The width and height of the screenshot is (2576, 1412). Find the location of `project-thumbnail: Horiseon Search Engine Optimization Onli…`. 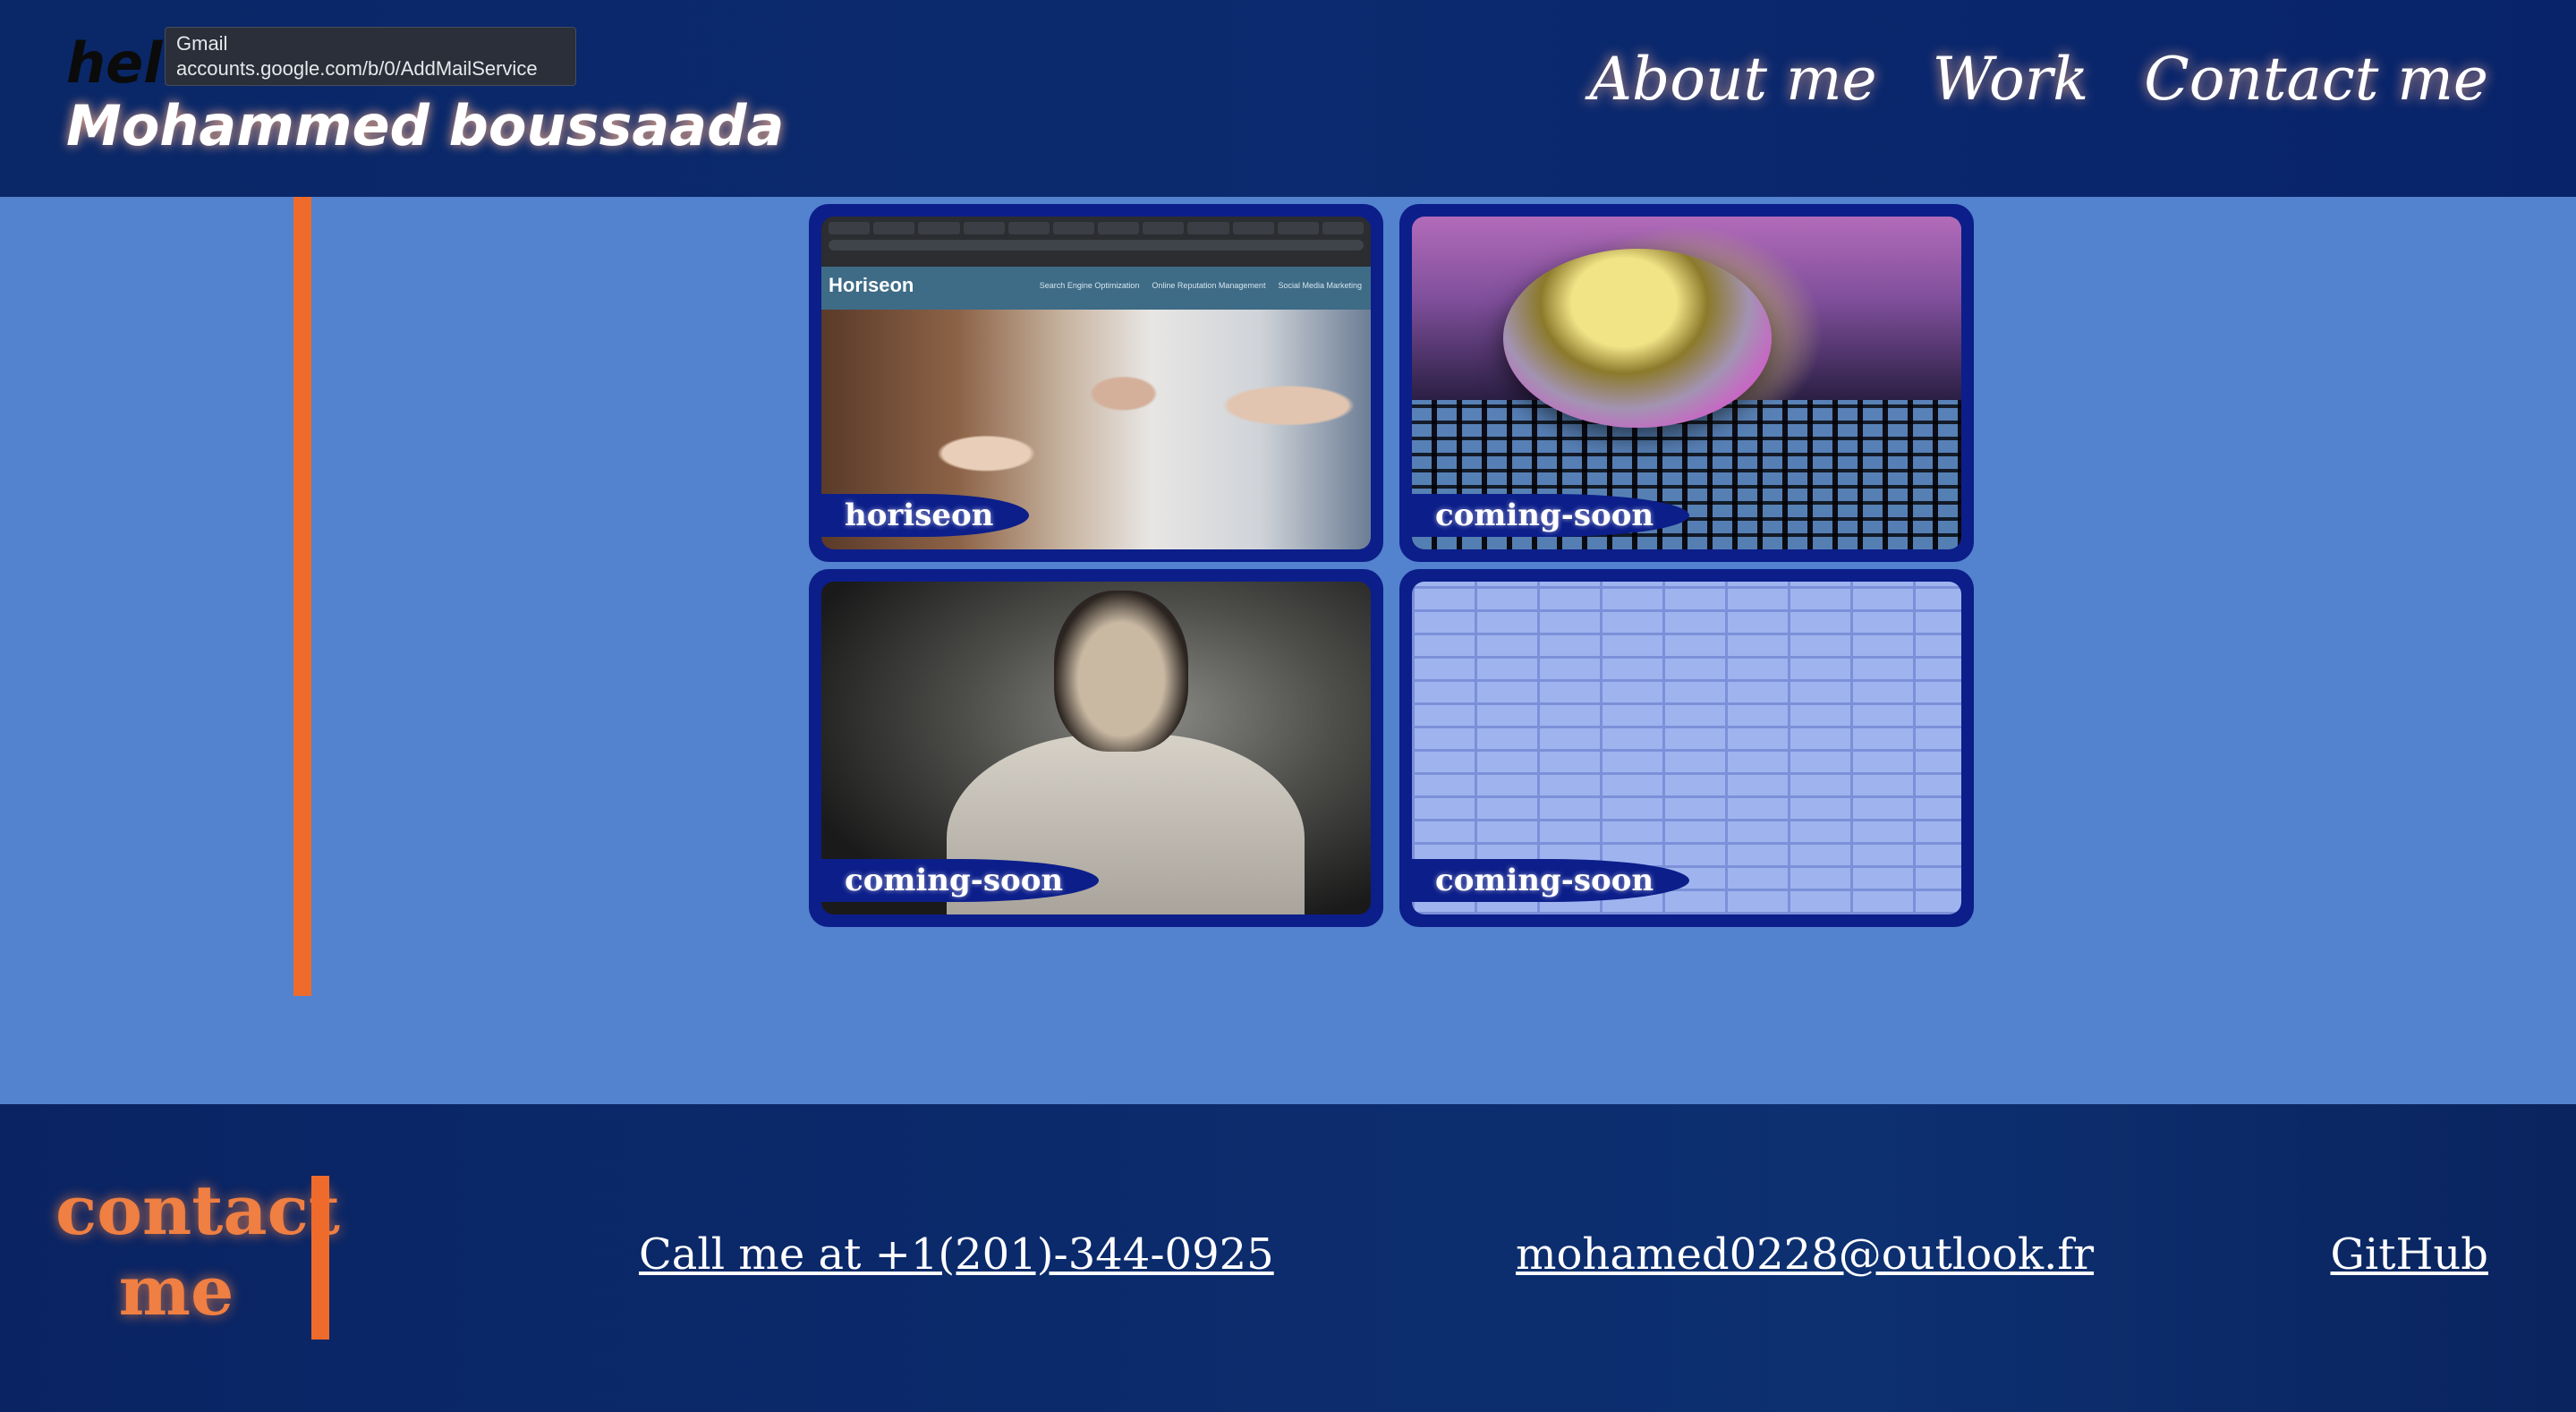

project-thumbnail: Horiseon Search Engine Optimization Onli… is located at coordinates (1096, 383).